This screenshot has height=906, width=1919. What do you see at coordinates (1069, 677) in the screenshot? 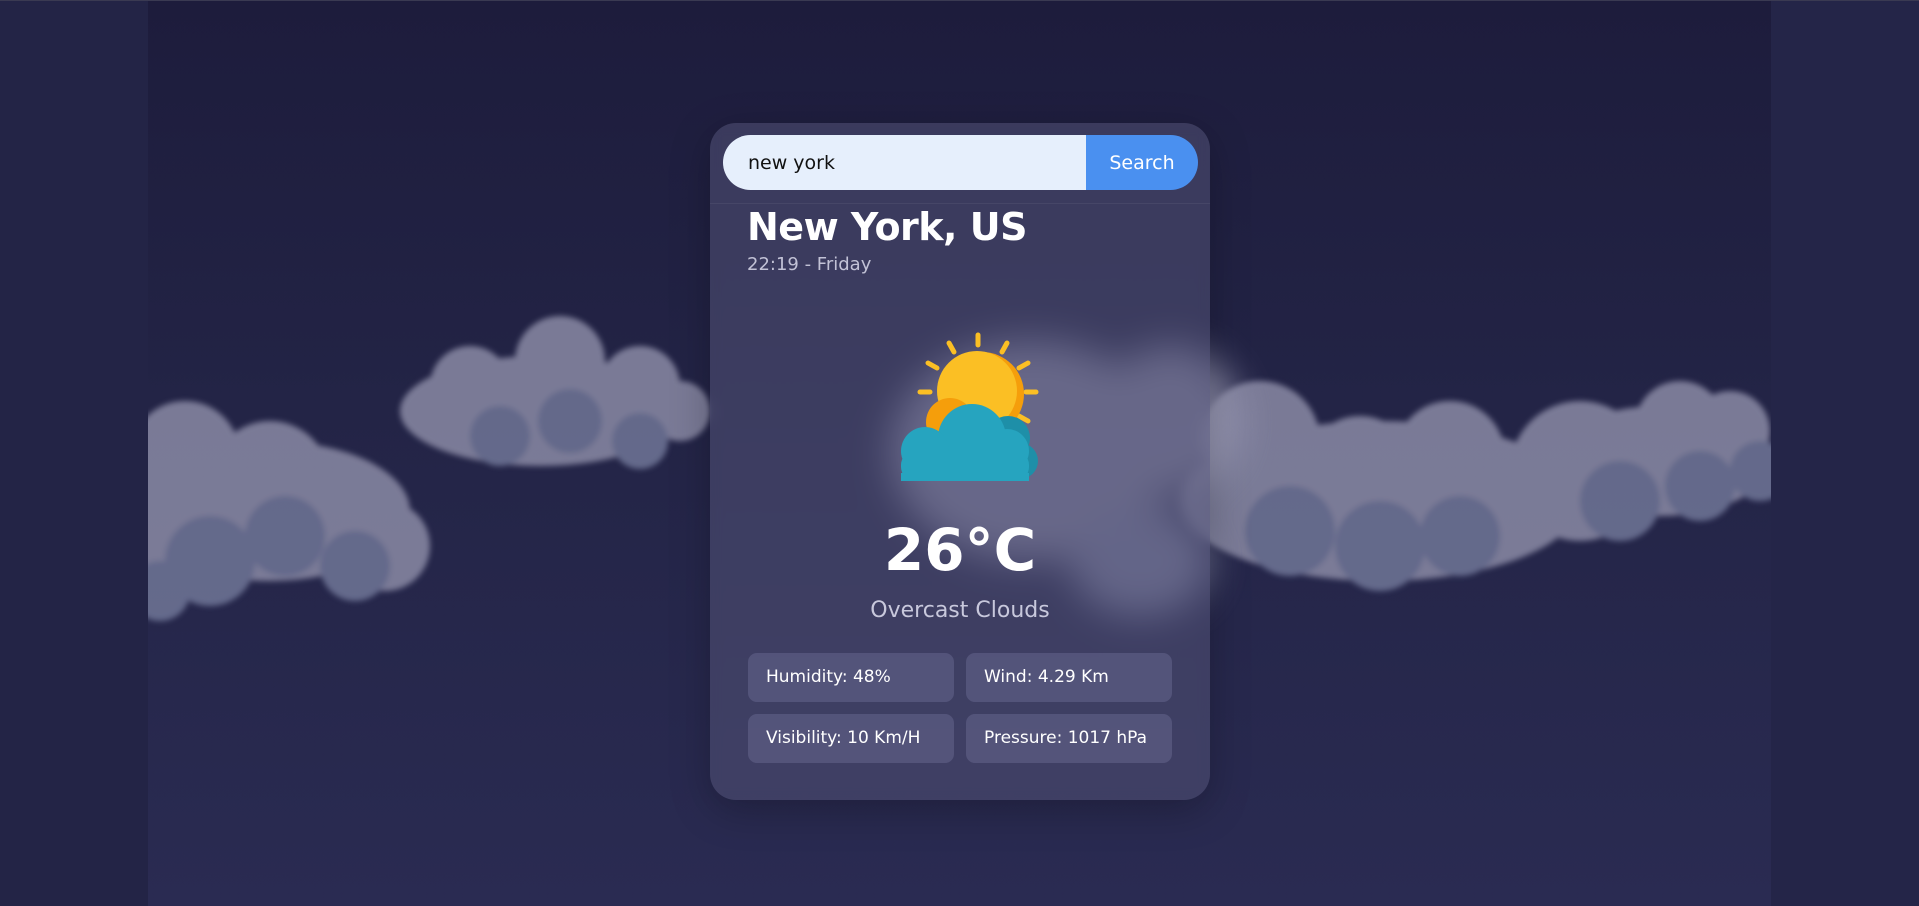
I see `wind-stat: Wind: 4.29 Km` at bounding box center [1069, 677].